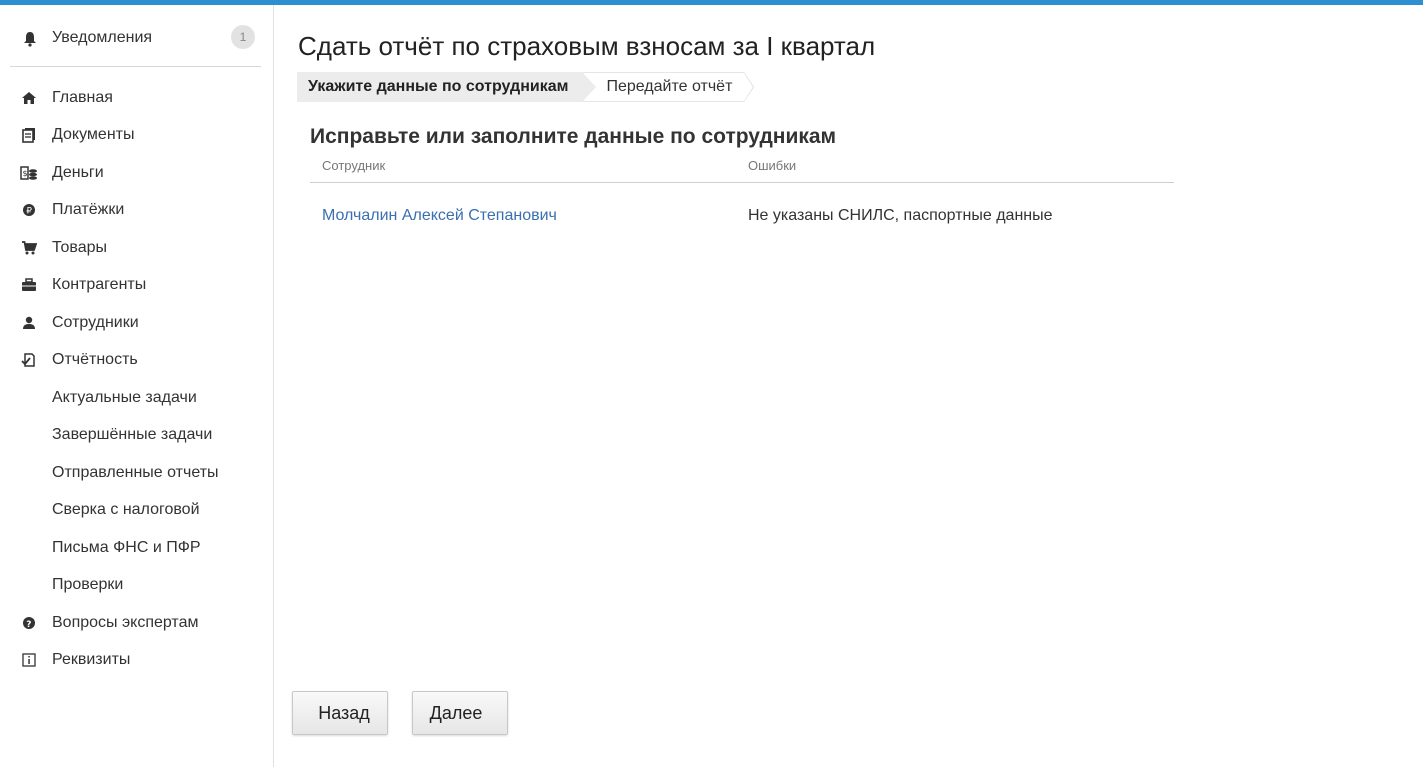 Image resolution: width=1423 pixels, height=767 pixels. What do you see at coordinates (749, 87) in the screenshot?
I see `step-arrow-fill` at bounding box center [749, 87].